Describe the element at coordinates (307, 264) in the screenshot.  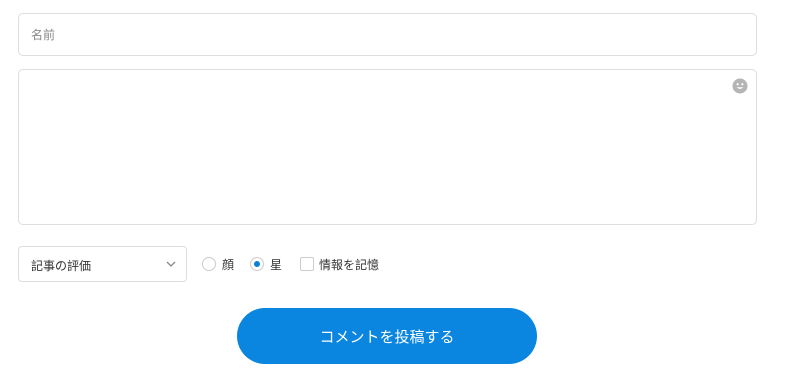
I see `remember-checkbox` at that location.